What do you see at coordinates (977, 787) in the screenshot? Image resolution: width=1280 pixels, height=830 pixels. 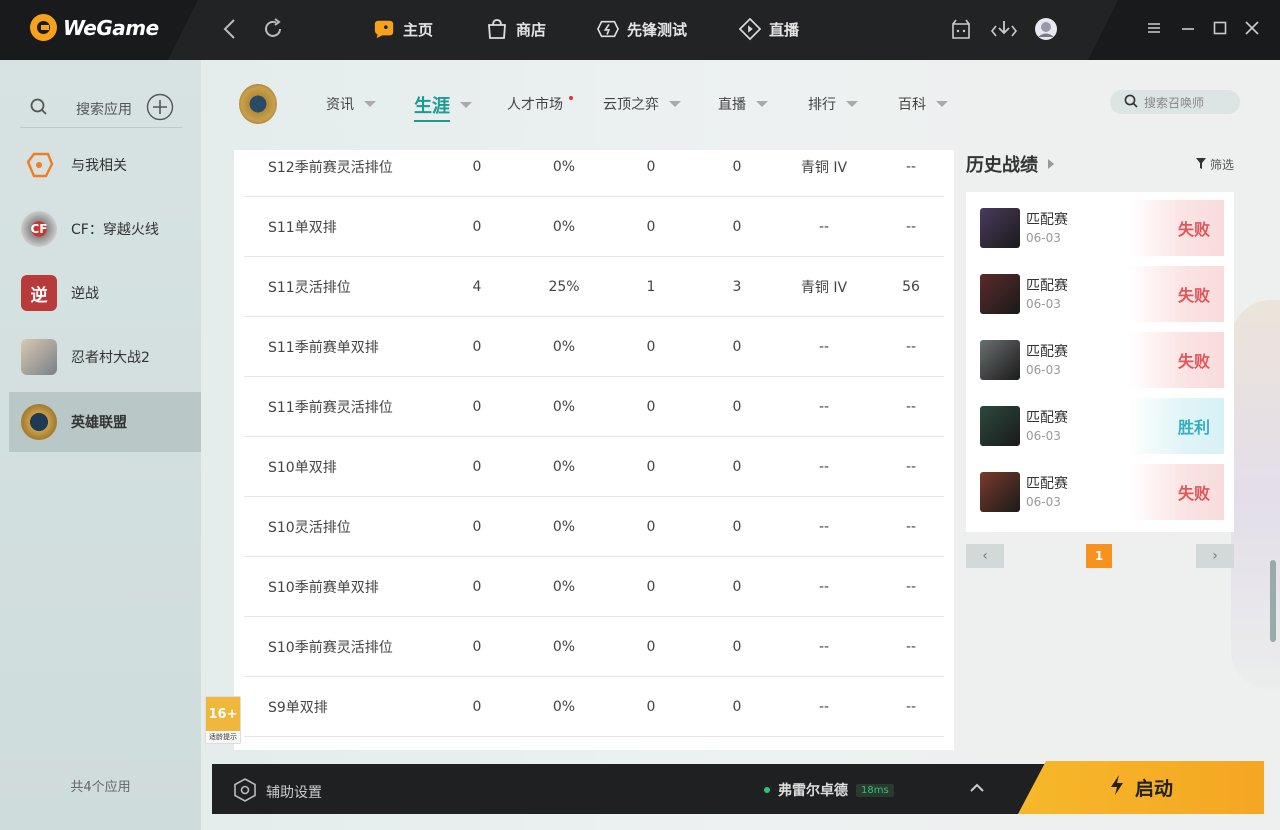 I see `chevron-up-icon` at bounding box center [977, 787].